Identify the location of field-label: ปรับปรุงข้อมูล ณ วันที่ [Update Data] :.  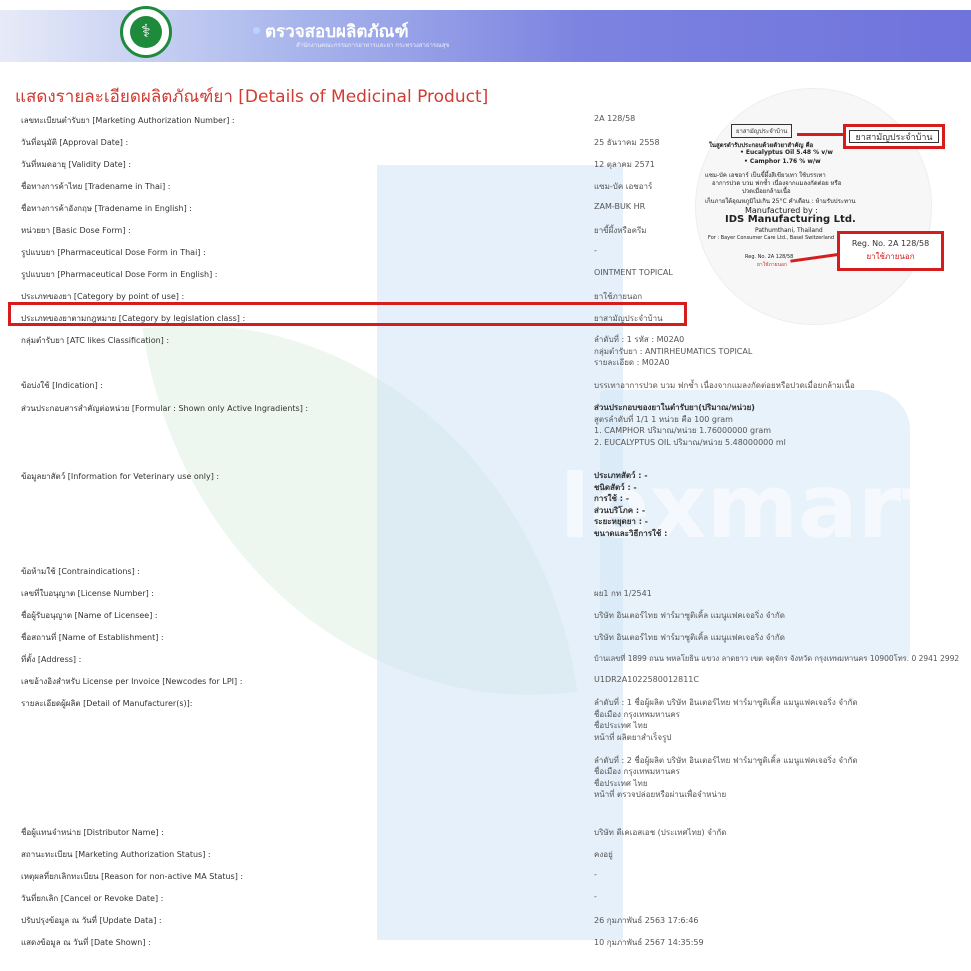
(91, 920).